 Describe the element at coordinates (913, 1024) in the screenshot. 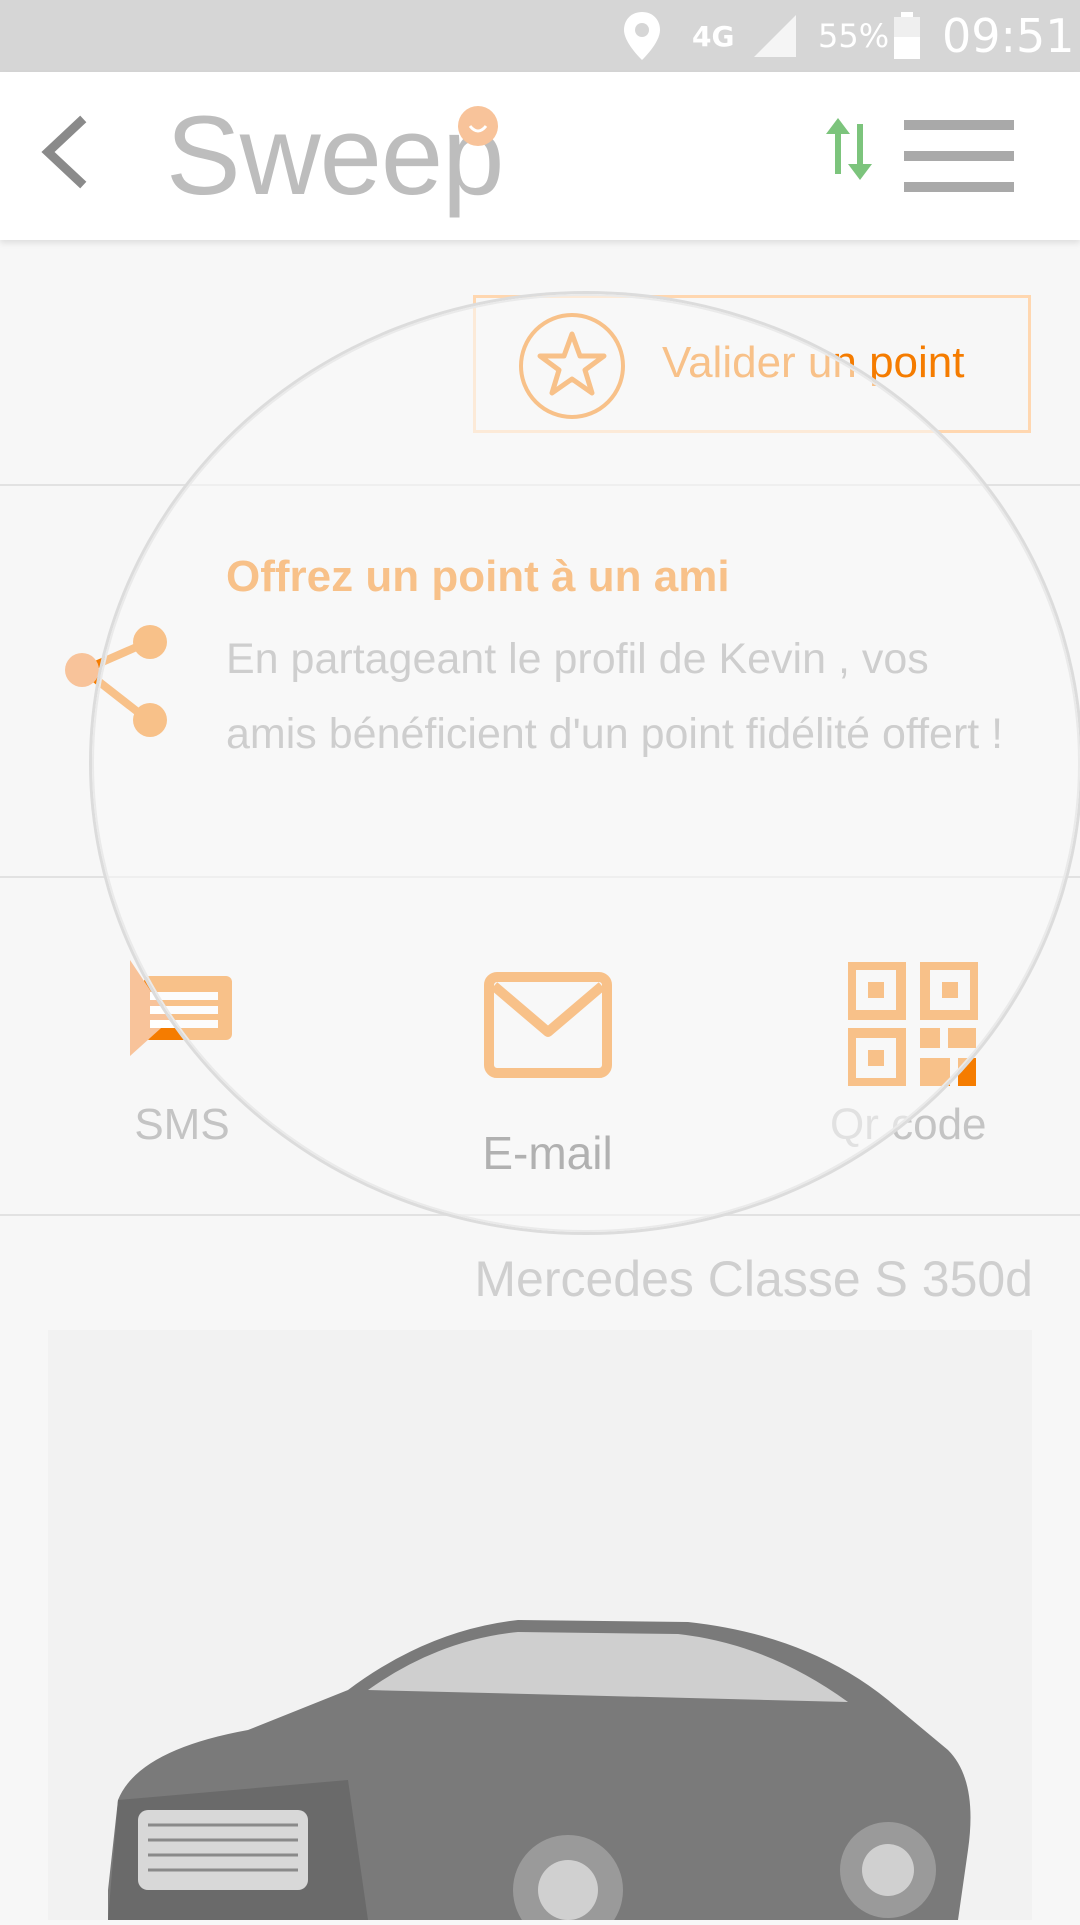

I see `qr-code-icon` at that location.